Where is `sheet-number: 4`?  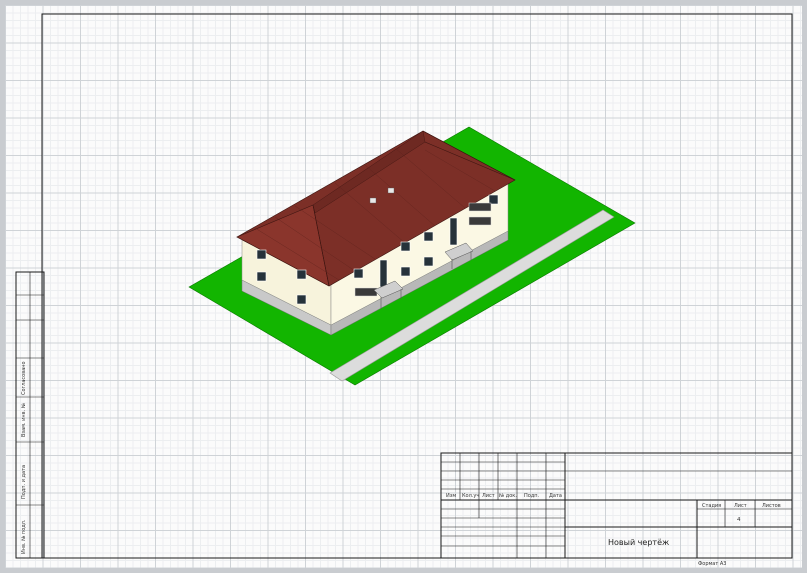
sheet-number: 4 is located at coordinates (739, 520).